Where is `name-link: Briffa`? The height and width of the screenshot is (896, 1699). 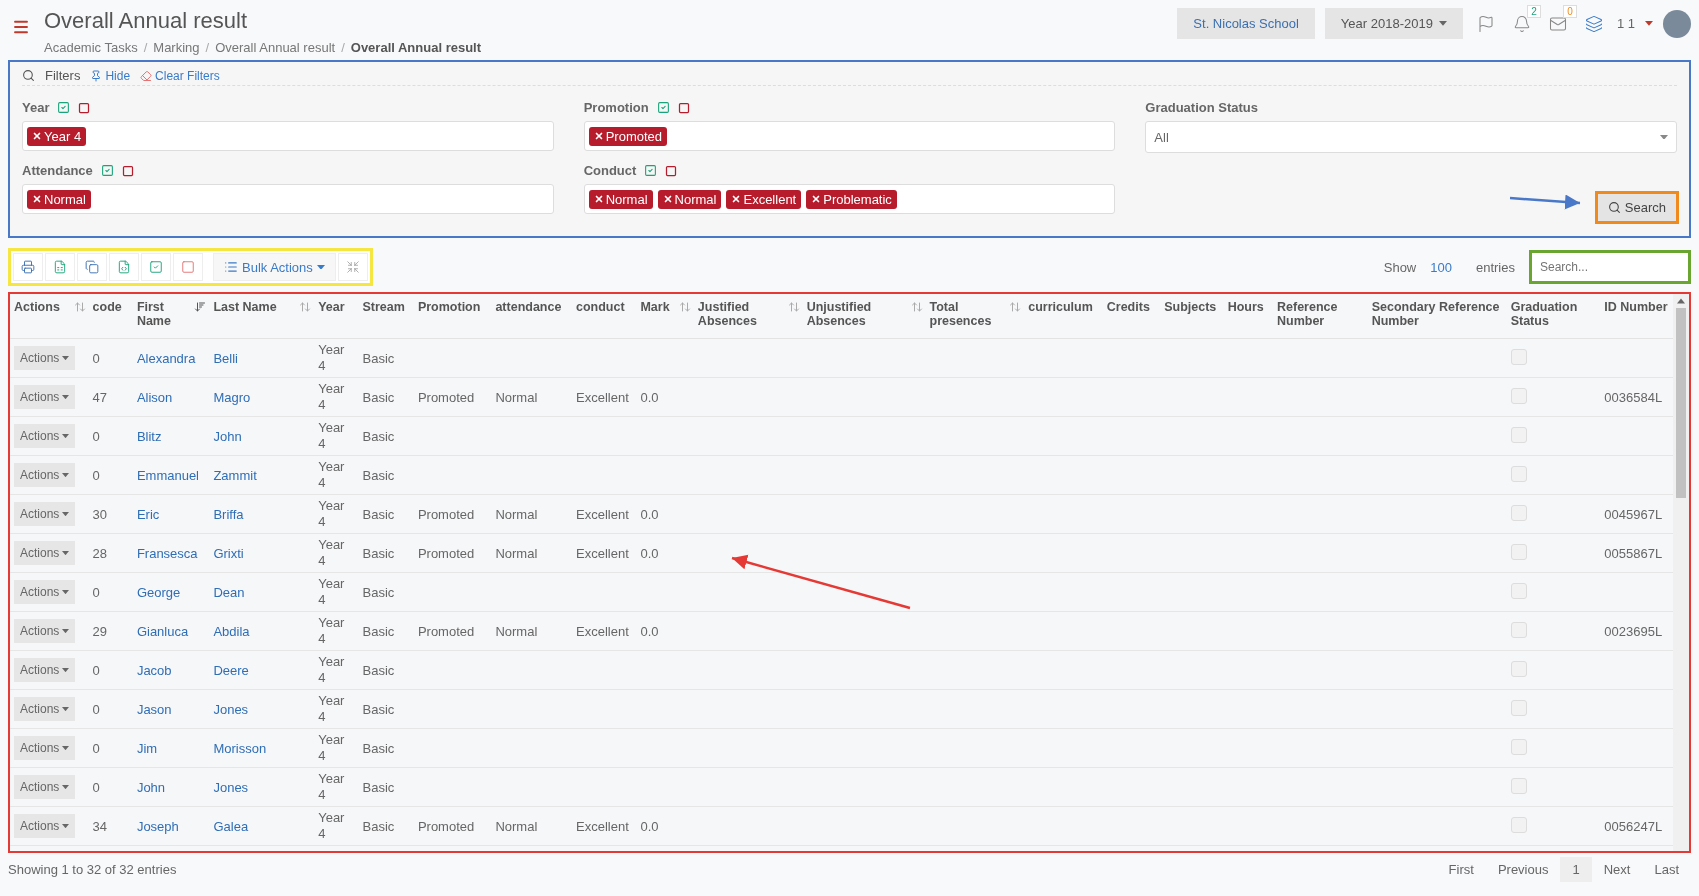
name-link: Briffa is located at coordinates (262, 514).